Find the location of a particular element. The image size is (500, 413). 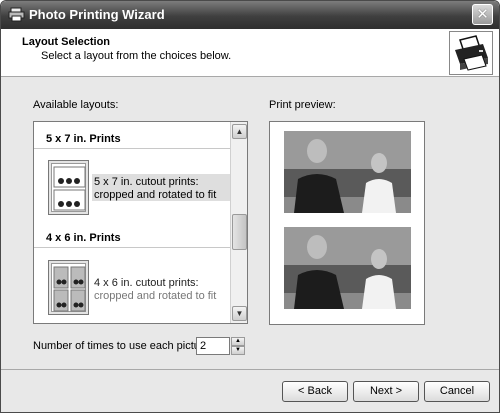

page-title: Layout Selection is located at coordinates (66, 42).